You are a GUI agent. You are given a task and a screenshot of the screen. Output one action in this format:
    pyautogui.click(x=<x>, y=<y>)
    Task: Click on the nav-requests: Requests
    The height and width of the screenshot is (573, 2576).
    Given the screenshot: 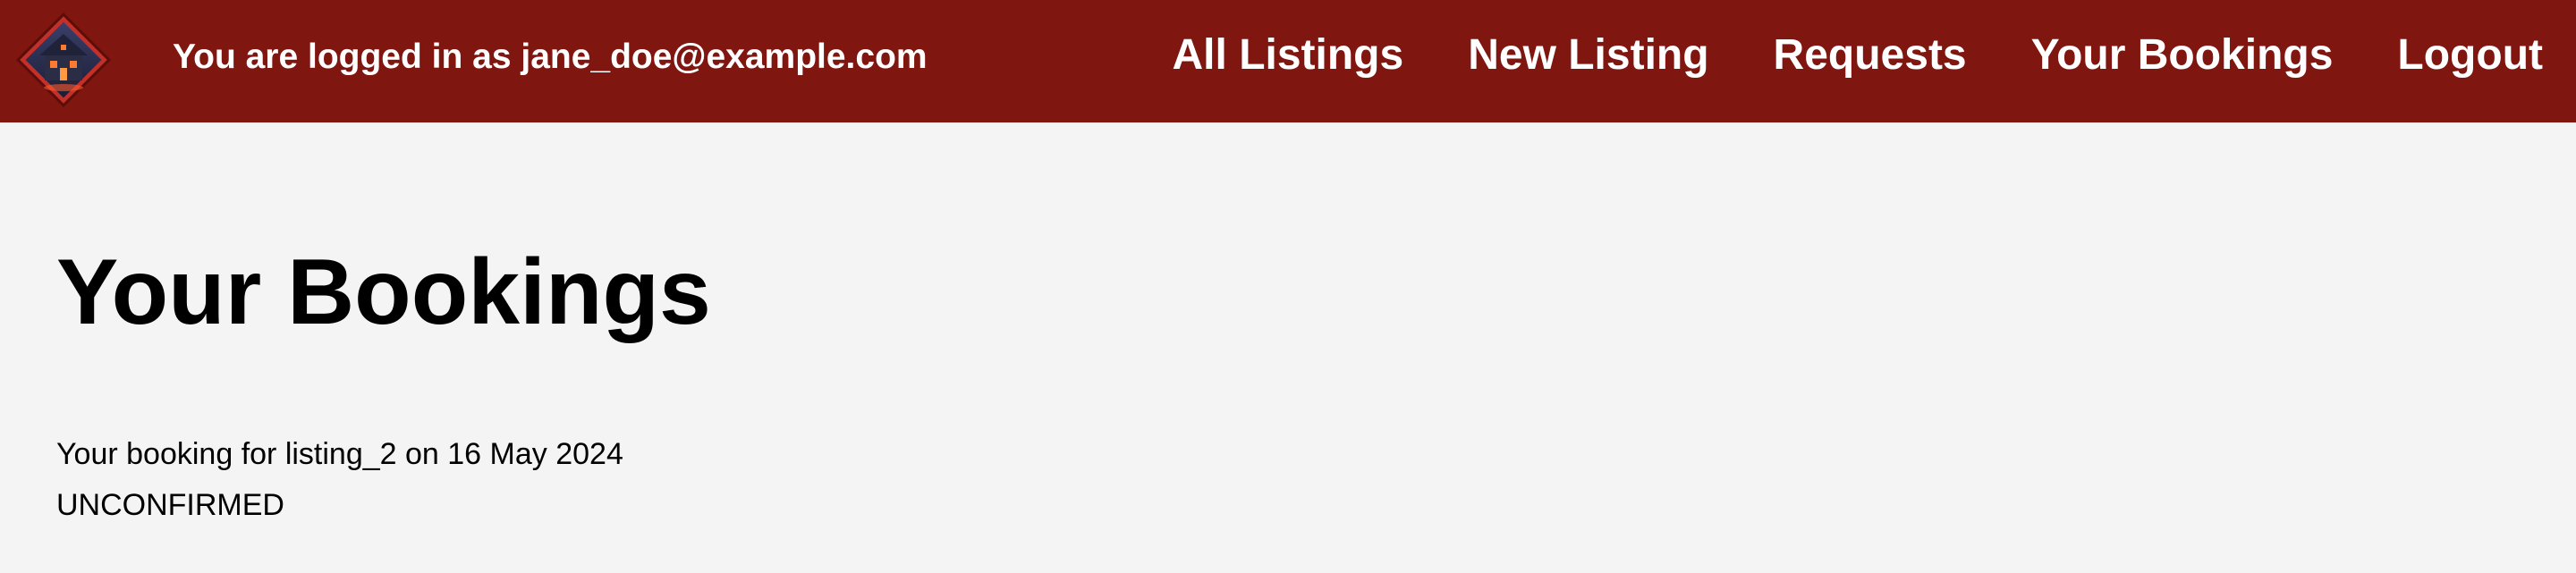 What is the action you would take?
    pyautogui.click(x=1870, y=55)
    